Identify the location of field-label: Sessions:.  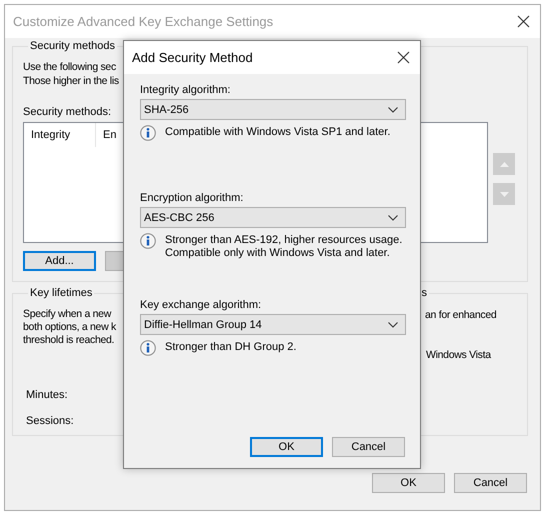
(49, 421).